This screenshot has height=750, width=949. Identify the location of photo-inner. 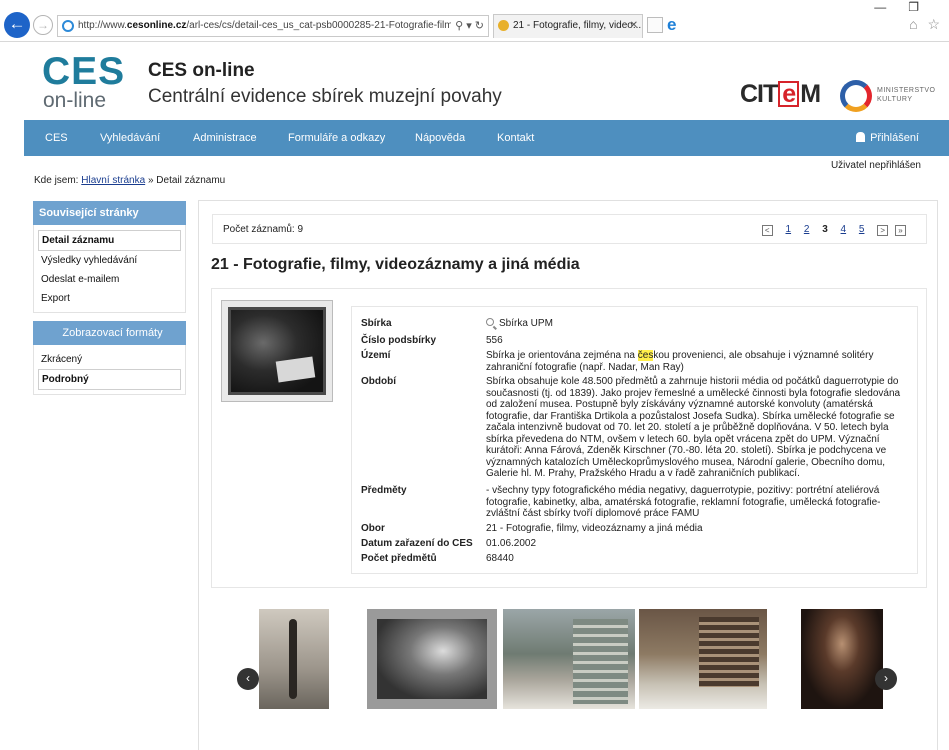
(432, 659).